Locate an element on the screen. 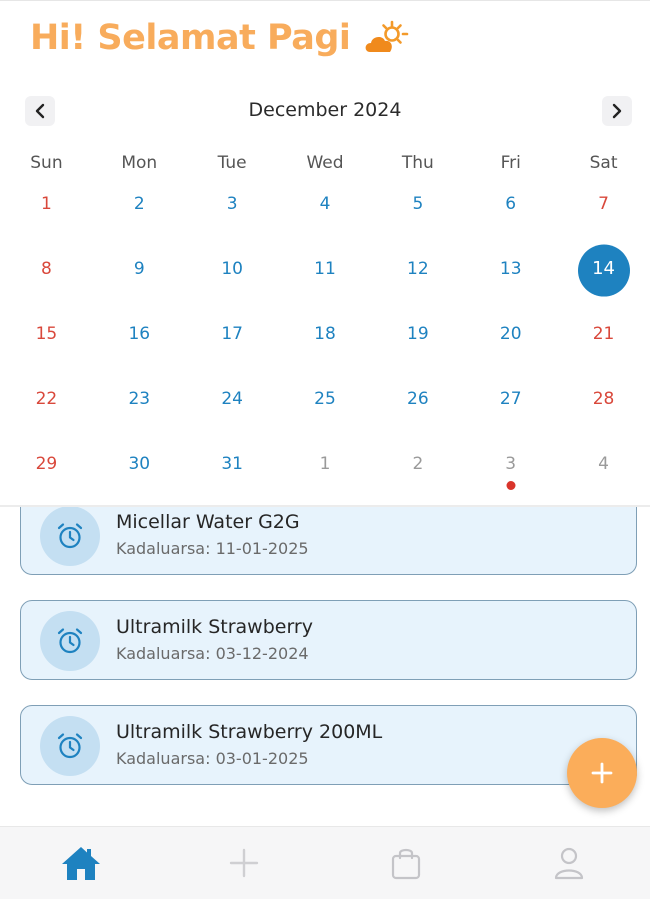 This screenshot has width=650, height=899. day-number: 14 is located at coordinates (604, 268).